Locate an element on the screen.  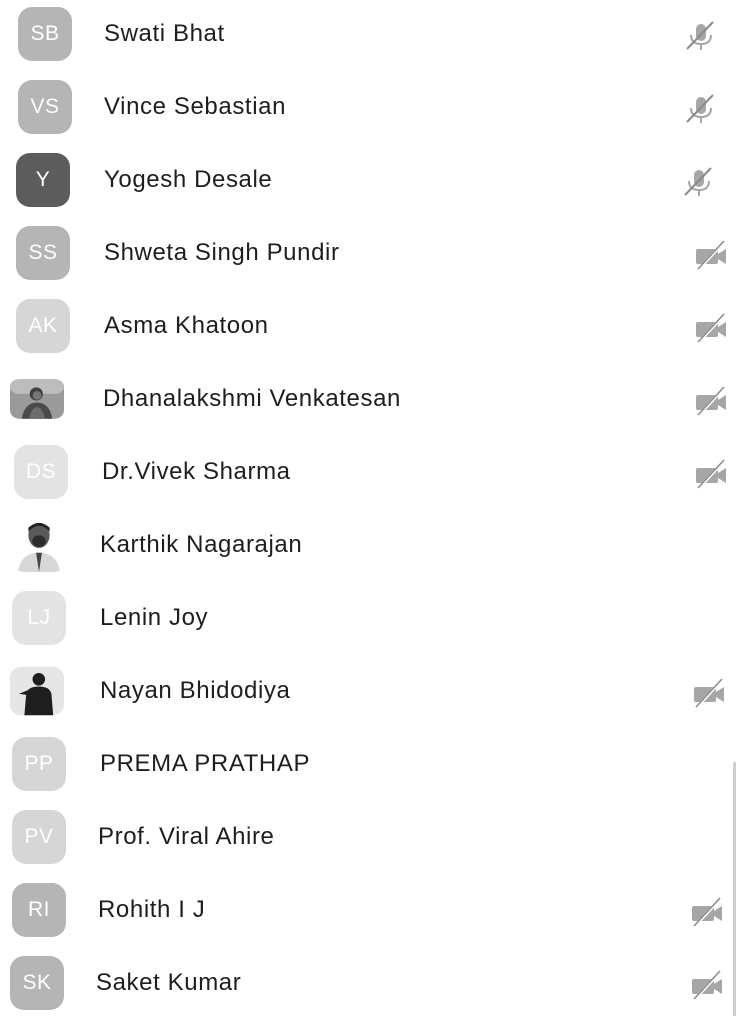
participant-name: Saket Kumar is located at coordinates (169, 982).